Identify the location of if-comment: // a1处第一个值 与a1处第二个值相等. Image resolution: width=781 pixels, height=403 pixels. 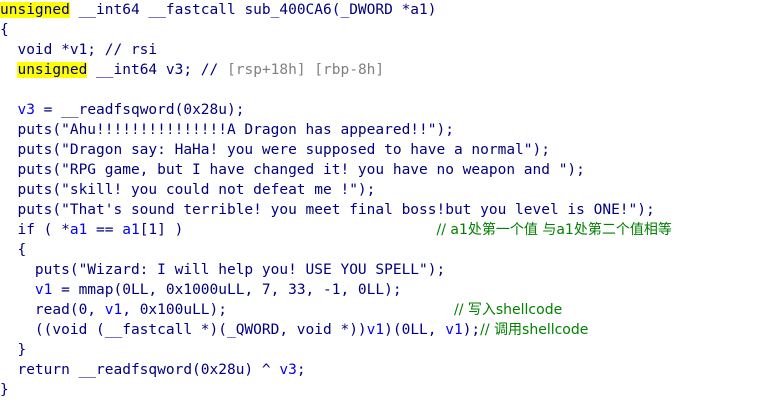
(554, 230).